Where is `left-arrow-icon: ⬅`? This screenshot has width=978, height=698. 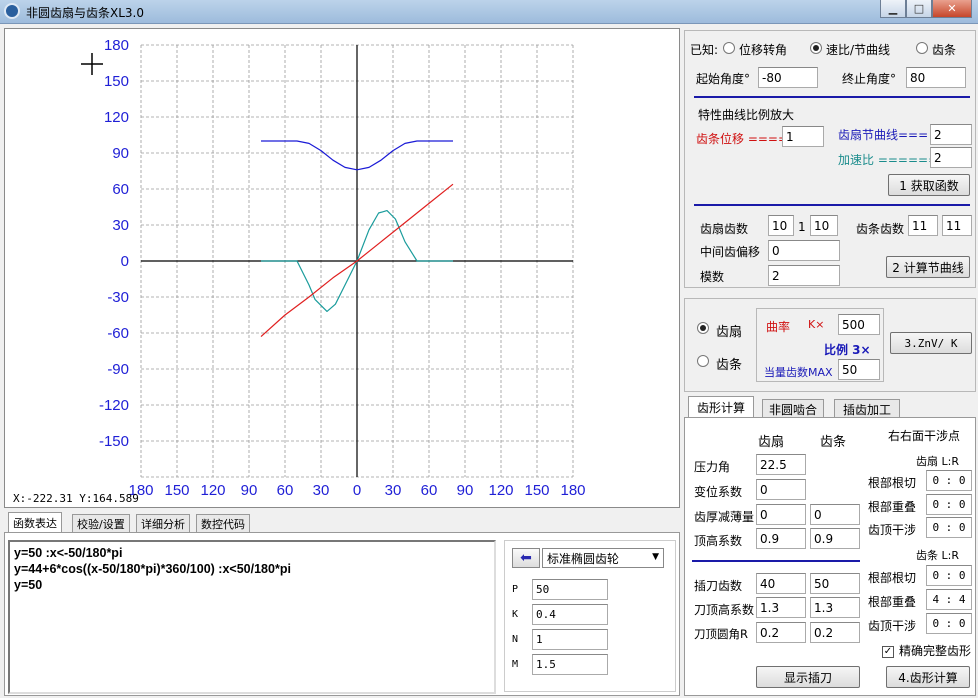 left-arrow-icon: ⬅ is located at coordinates (526, 558).